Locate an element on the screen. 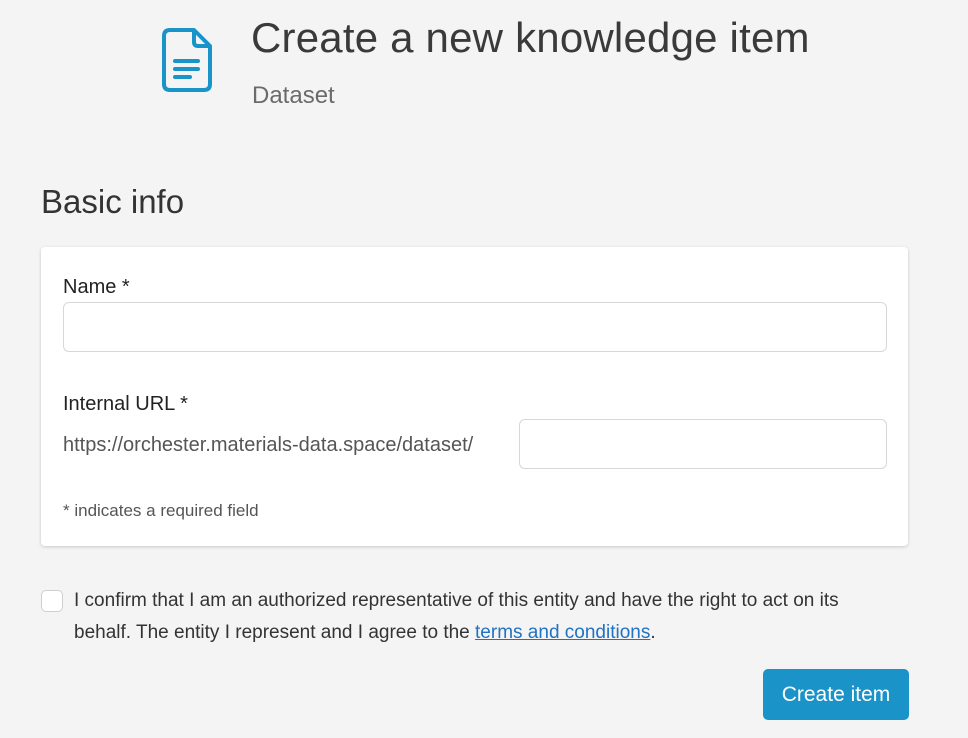 This screenshot has height=738, width=968. internal-url-input is located at coordinates (703, 444).